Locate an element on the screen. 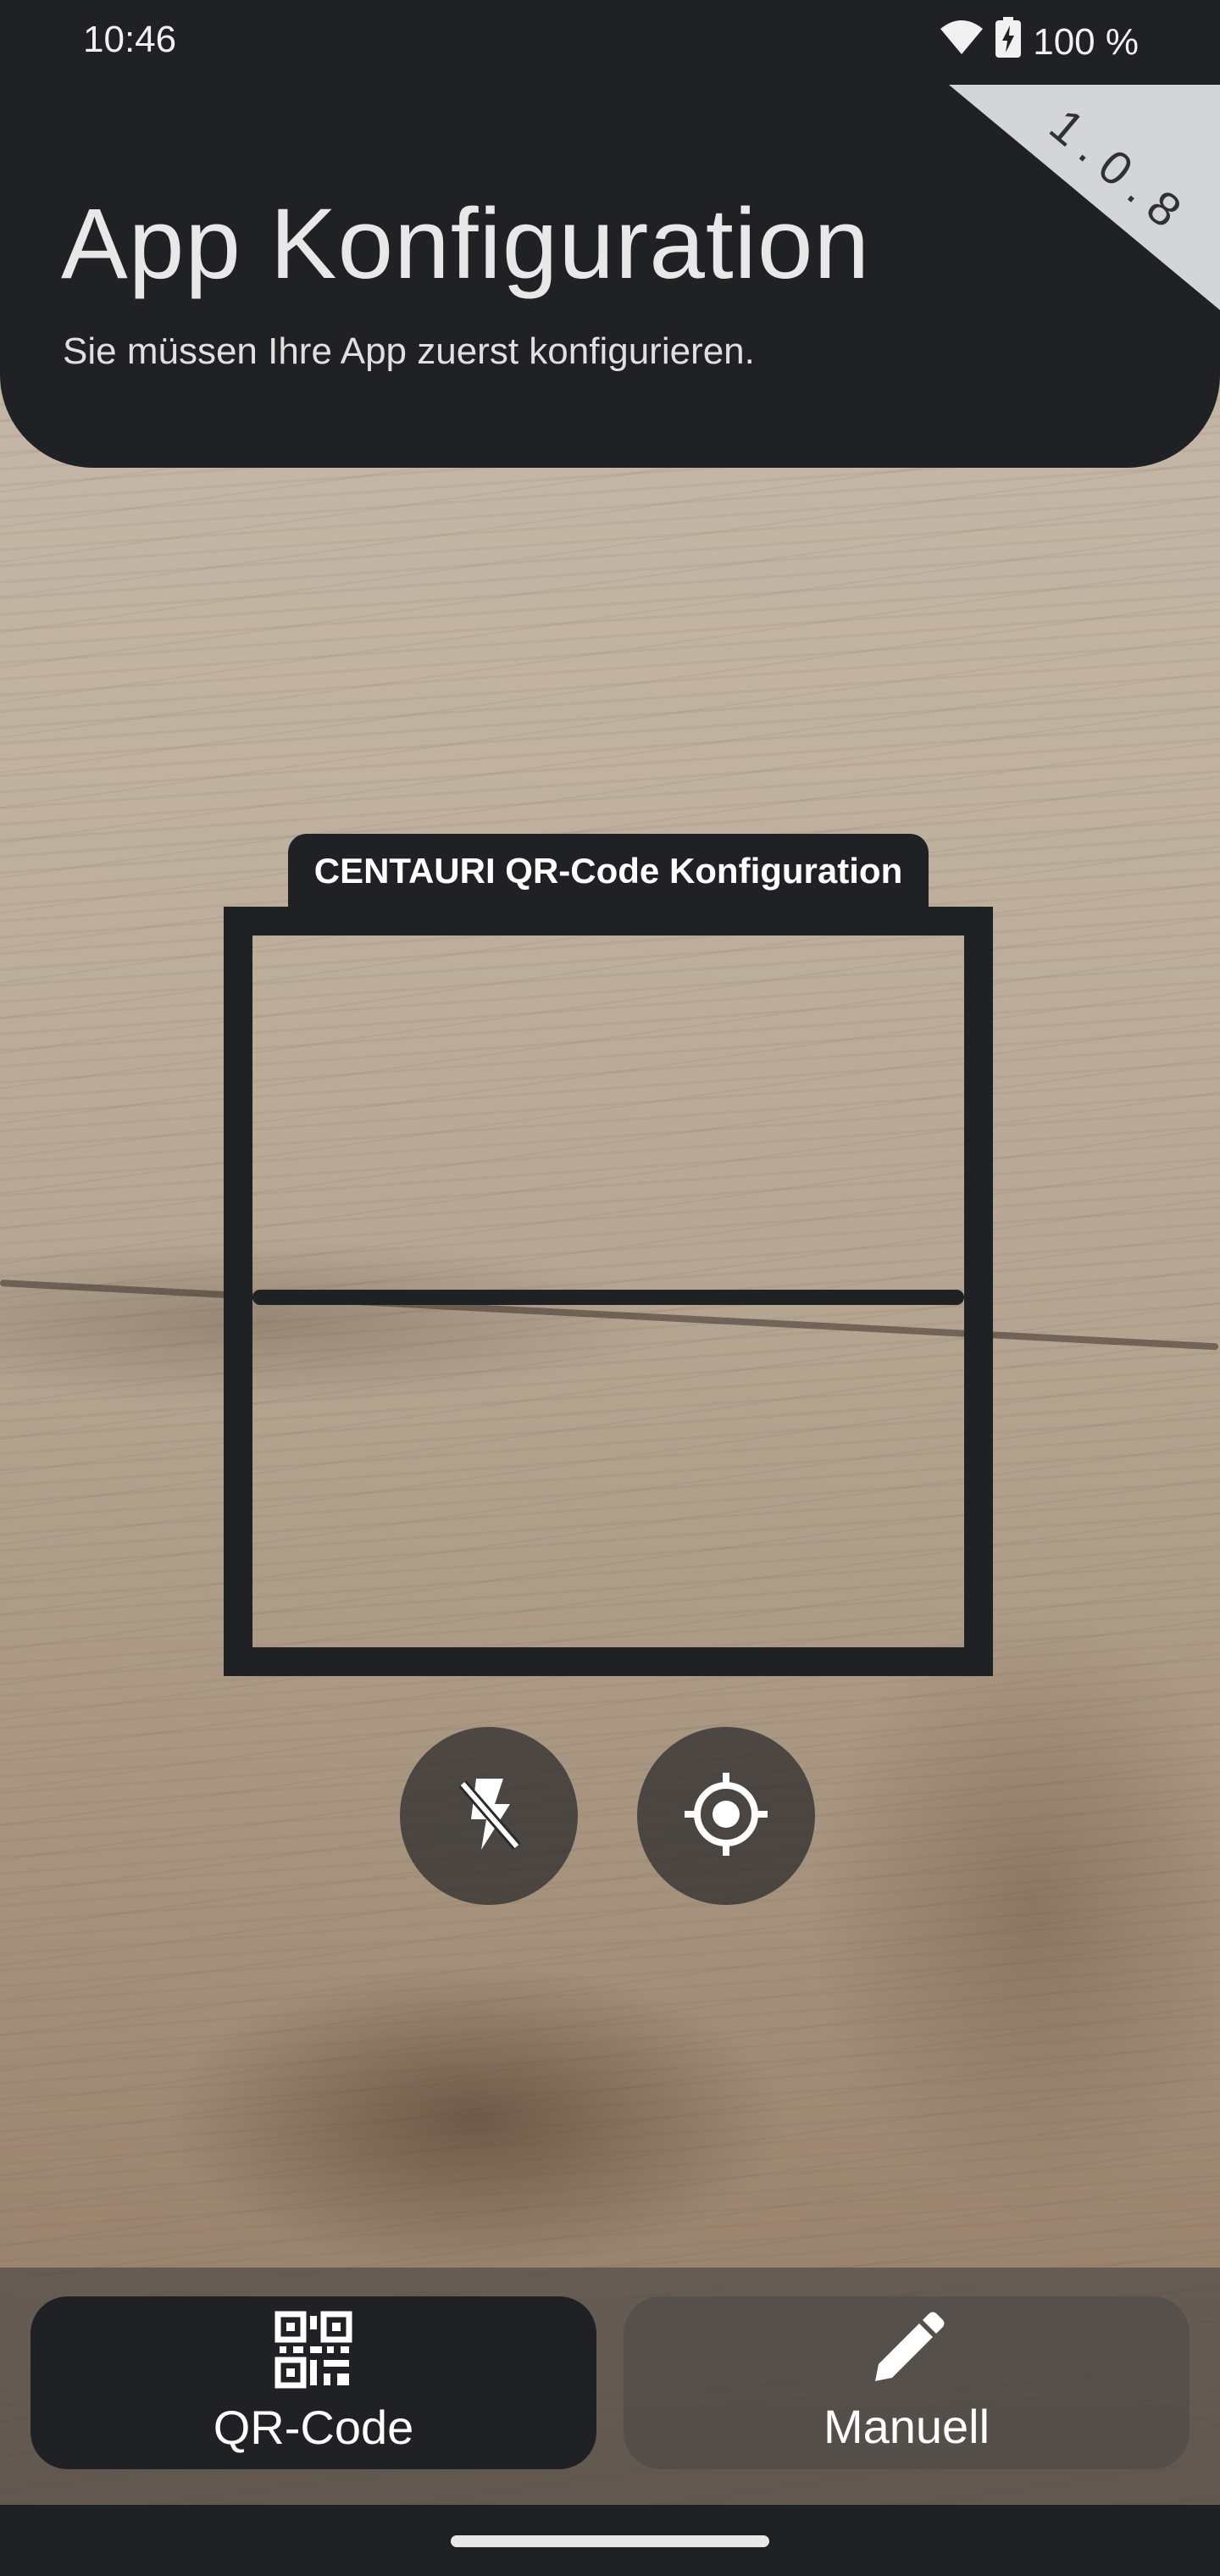 This screenshot has width=1220, height=2576. page-title: App Konfiguration is located at coordinates (466, 244).